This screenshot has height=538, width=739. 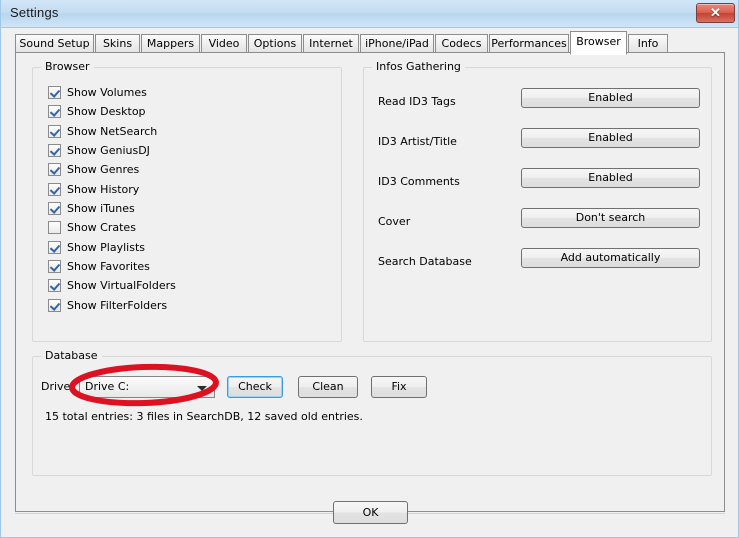 I want to click on tab-performances: Performances, so click(x=529, y=43).